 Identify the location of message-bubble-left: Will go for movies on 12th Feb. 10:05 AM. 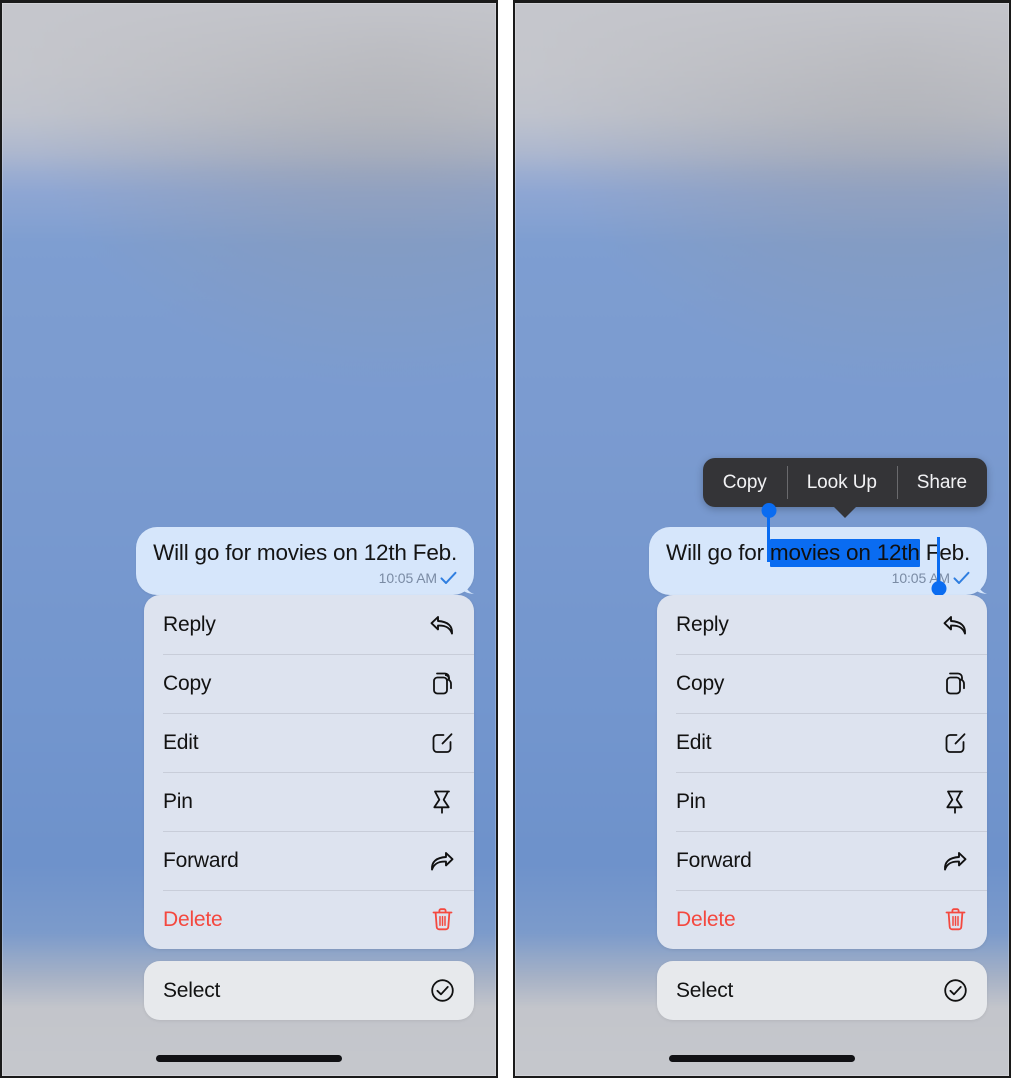
(305, 561).